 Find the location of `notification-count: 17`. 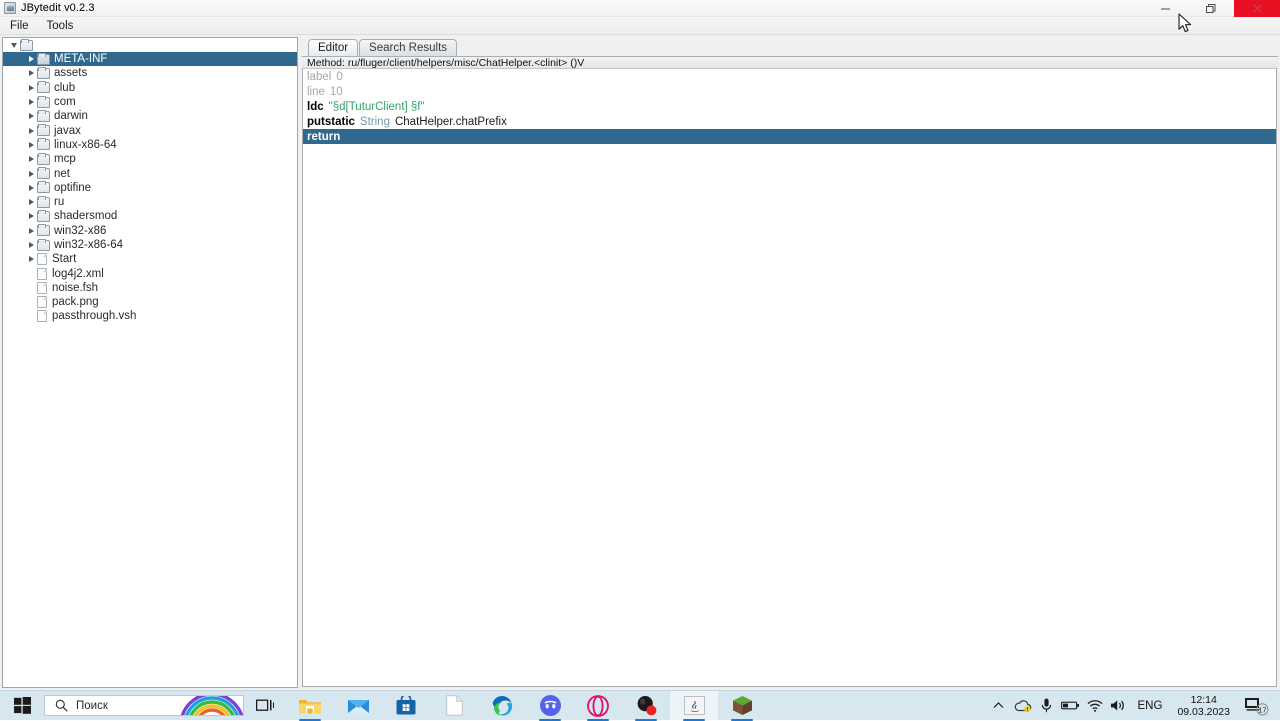

notification-count: 17 is located at coordinates (1262, 709).